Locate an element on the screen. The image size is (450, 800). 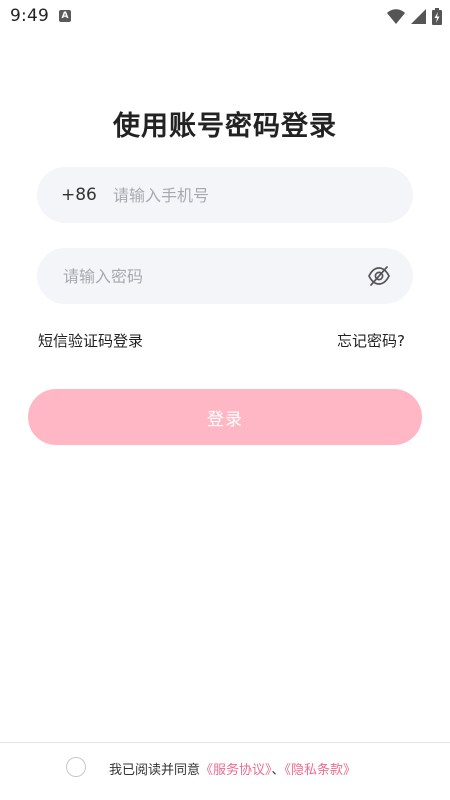
service-agreement-link: 《服务协议》 is located at coordinates (236, 770).